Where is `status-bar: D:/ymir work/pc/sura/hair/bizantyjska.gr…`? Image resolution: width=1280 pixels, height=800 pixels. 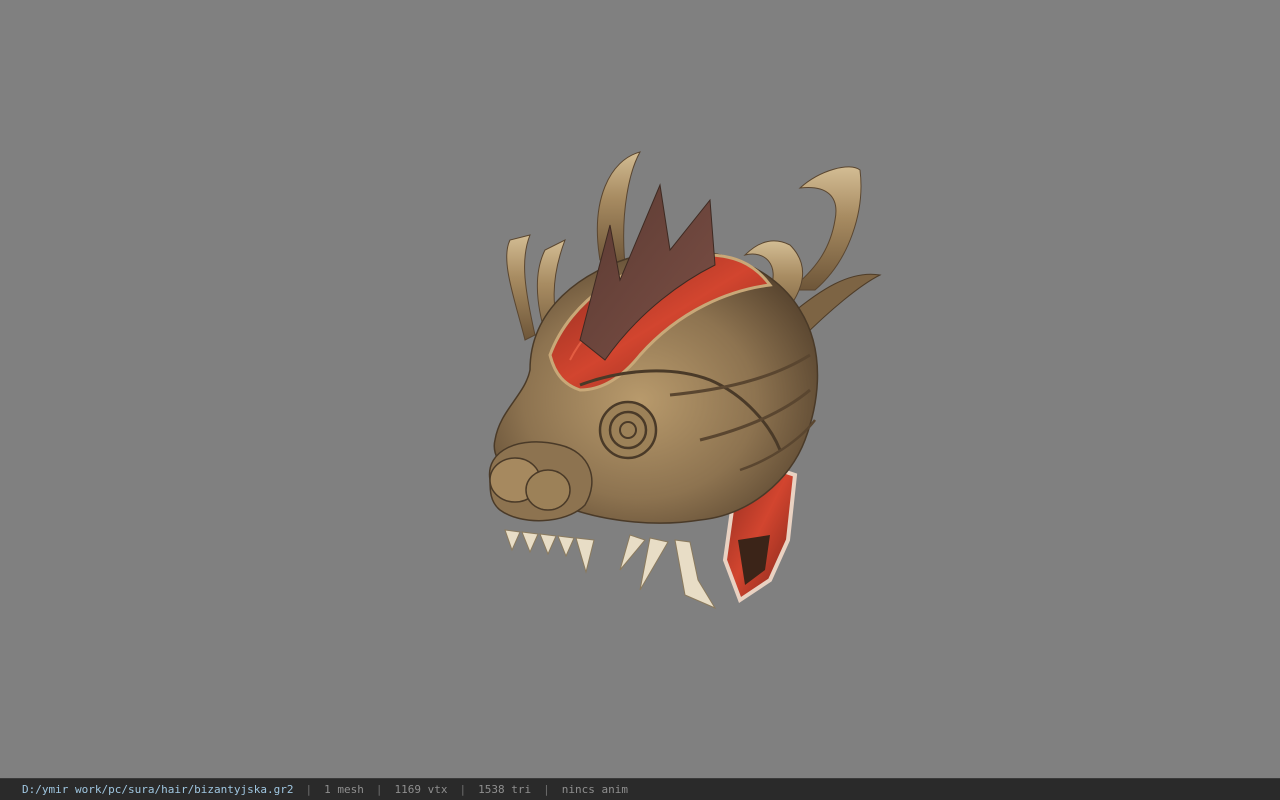 status-bar: D:/ymir work/pc/sura/hair/bizantyjska.gr… is located at coordinates (640, 789).